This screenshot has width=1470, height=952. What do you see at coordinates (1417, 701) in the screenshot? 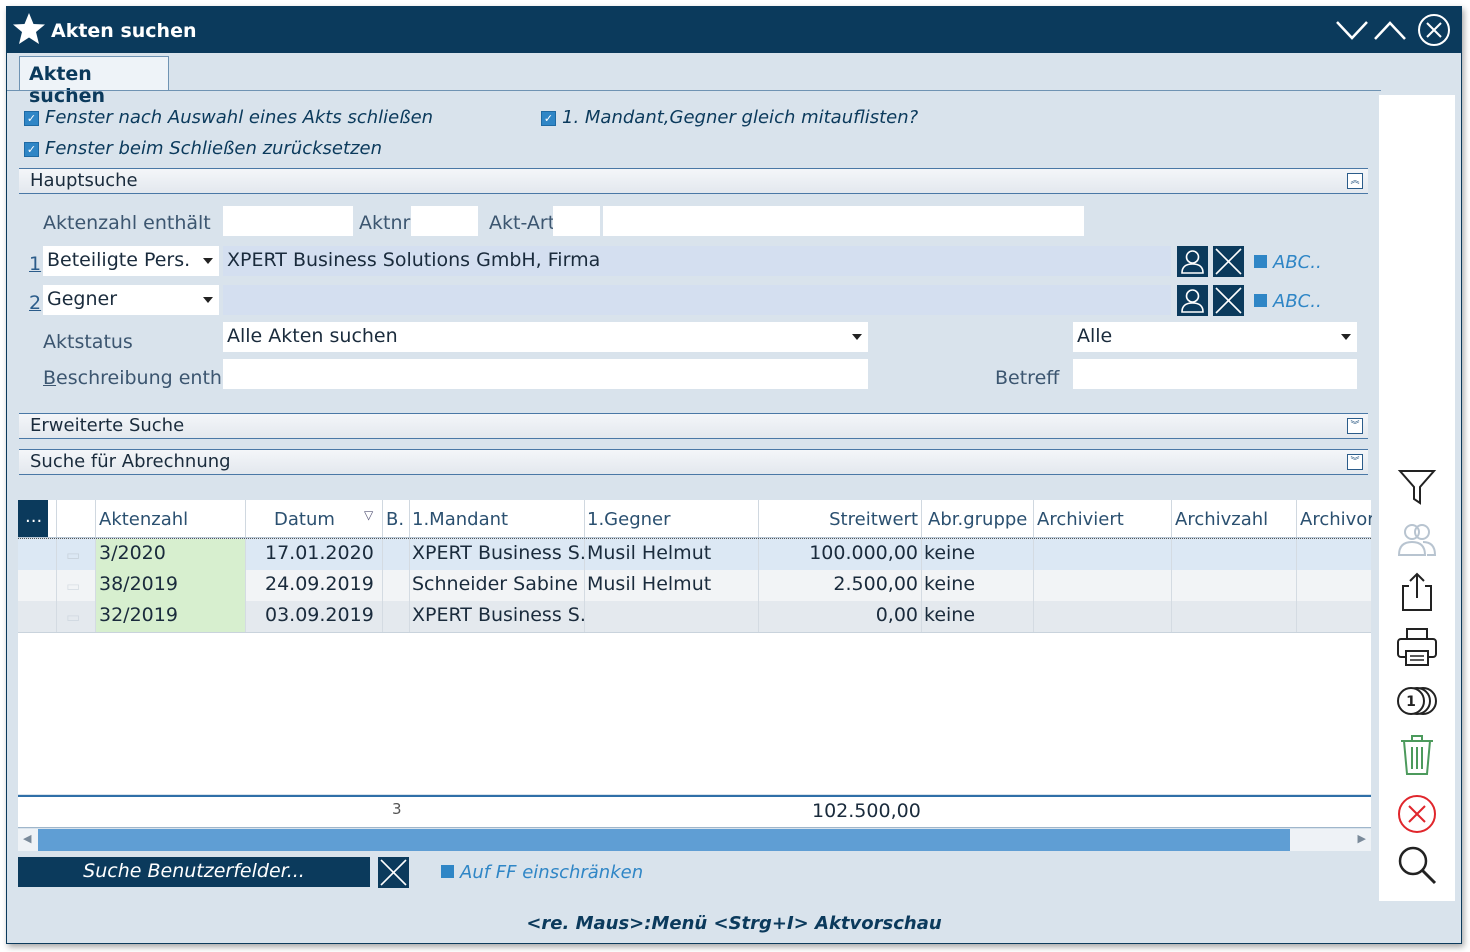
I see `coins-icon: 1` at bounding box center [1417, 701].